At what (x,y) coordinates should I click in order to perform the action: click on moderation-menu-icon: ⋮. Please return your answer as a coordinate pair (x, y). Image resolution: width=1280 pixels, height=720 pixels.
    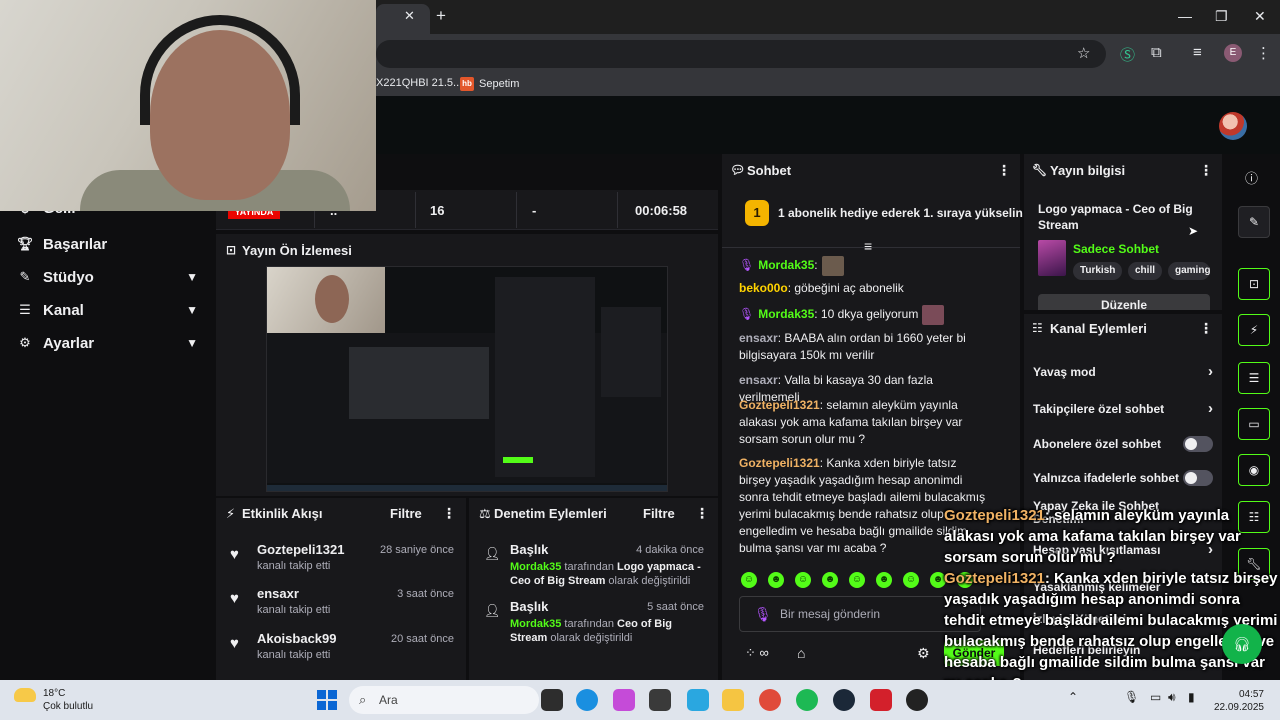
    Looking at the image, I should click on (702, 513).